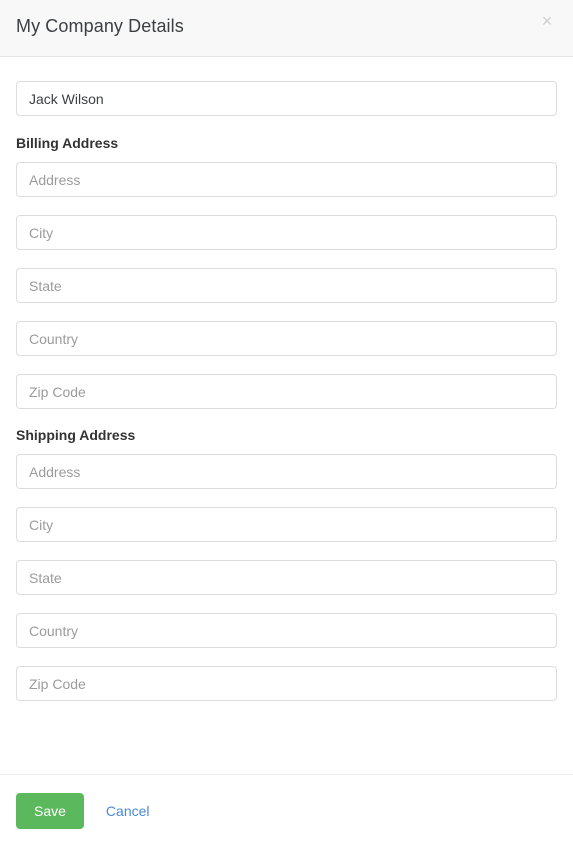 This screenshot has height=846, width=573. I want to click on billing-address-input, so click(286, 179).